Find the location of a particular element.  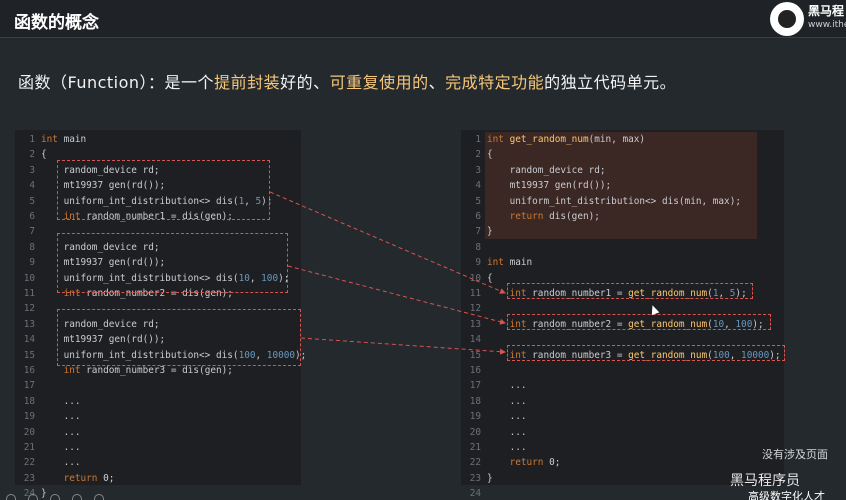

brand-name: 黑马程 is located at coordinates (826, 11).